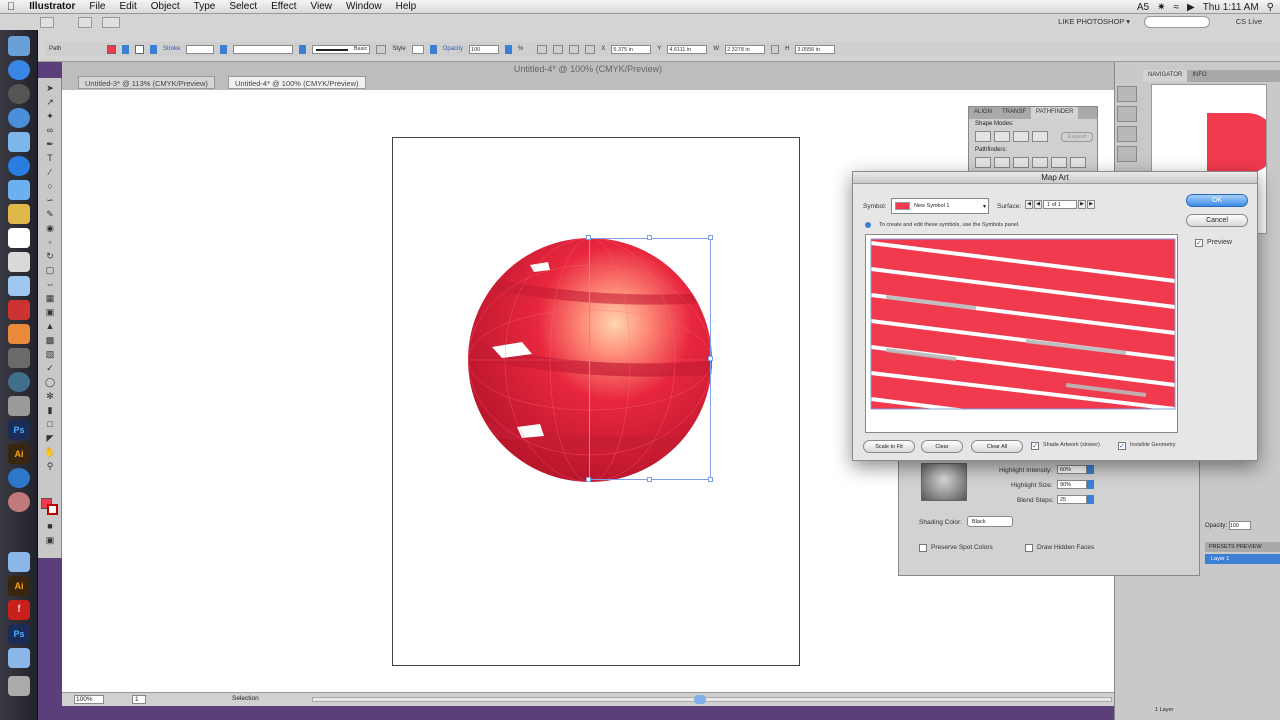 Image resolution: width=1280 pixels, height=720 pixels. What do you see at coordinates (139, 49) in the screenshot?
I see `stroke-swatch-icon` at bounding box center [139, 49].